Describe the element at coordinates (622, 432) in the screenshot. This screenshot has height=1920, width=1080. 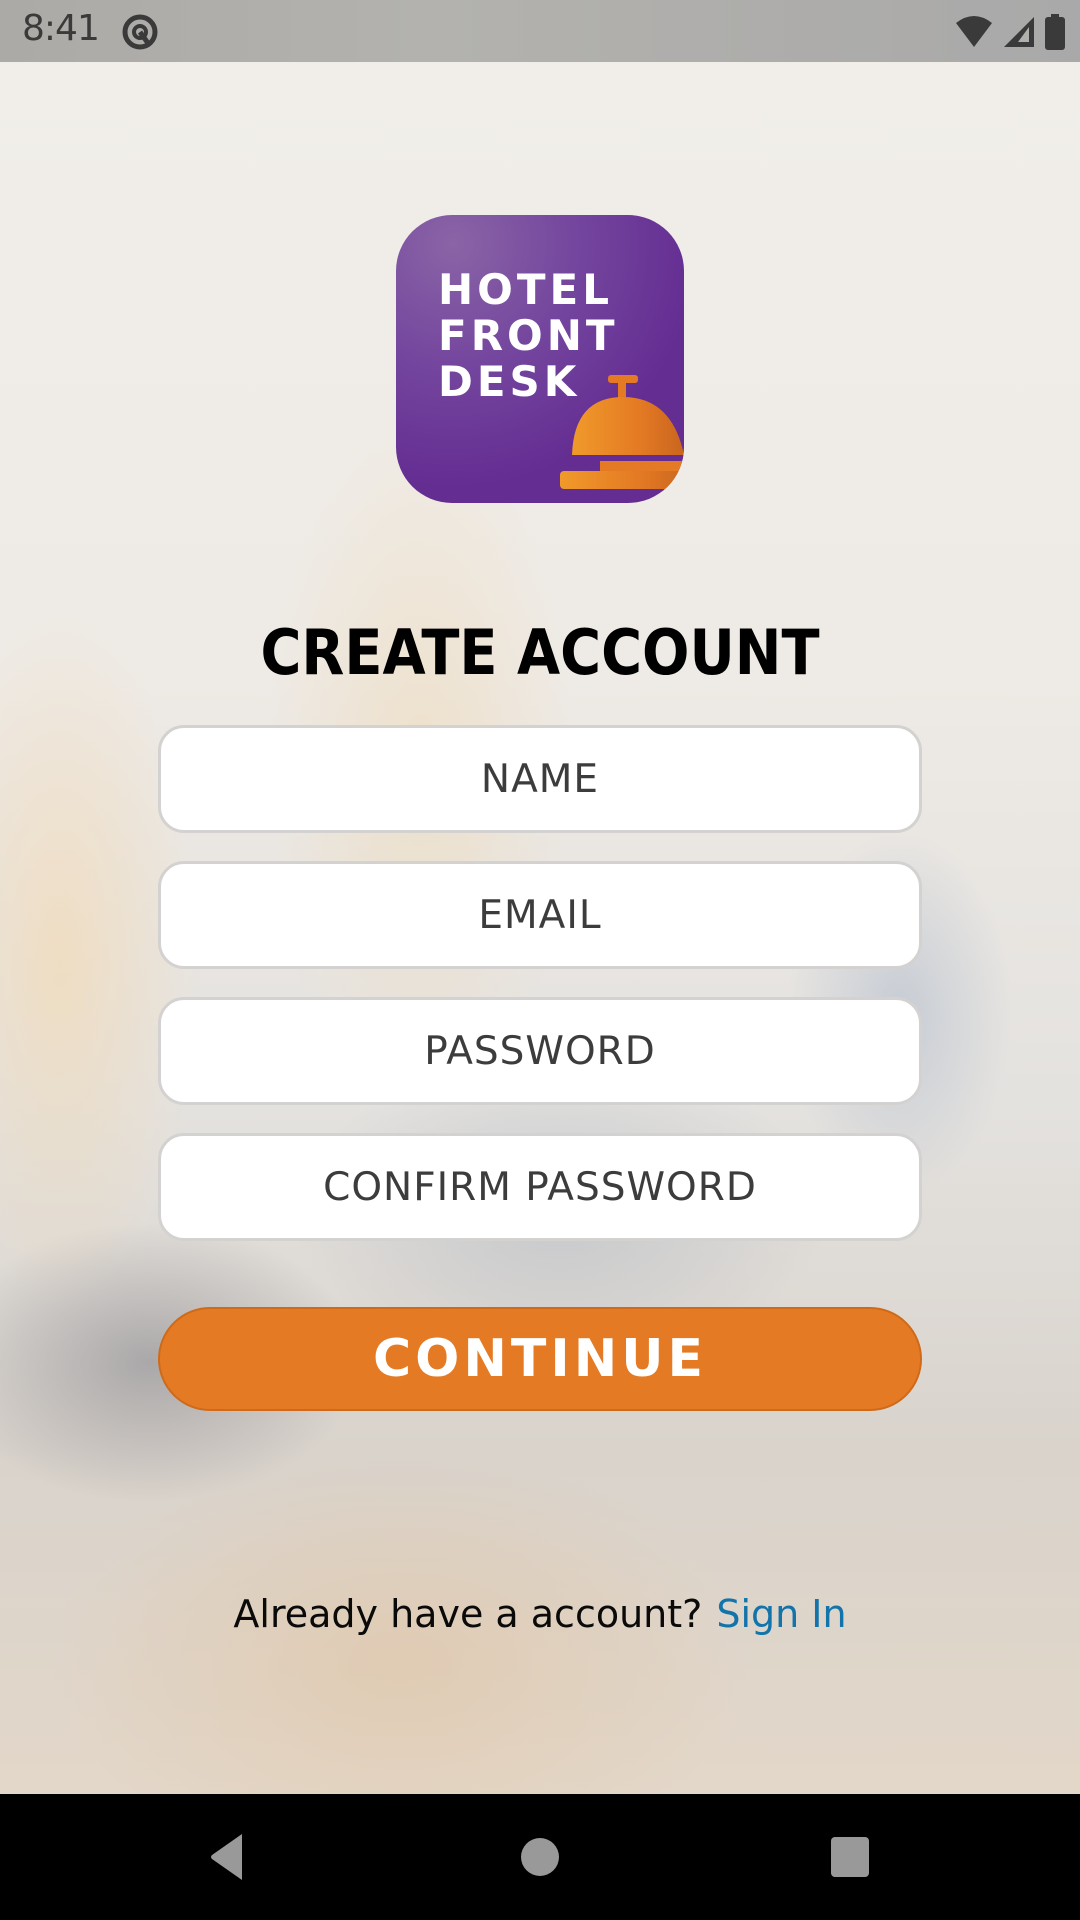
I see `service-bell-icon` at that location.